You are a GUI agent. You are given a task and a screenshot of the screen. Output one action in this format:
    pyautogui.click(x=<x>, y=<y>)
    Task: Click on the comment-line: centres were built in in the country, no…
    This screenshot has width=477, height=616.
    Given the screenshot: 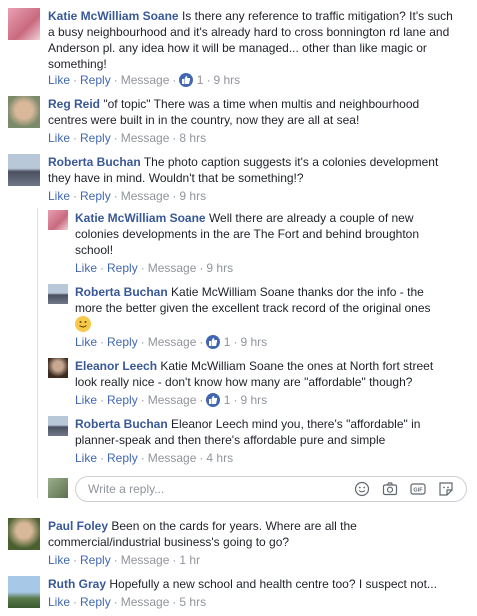 What is the action you would take?
    pyautogui.click(x=204, y=120)
    